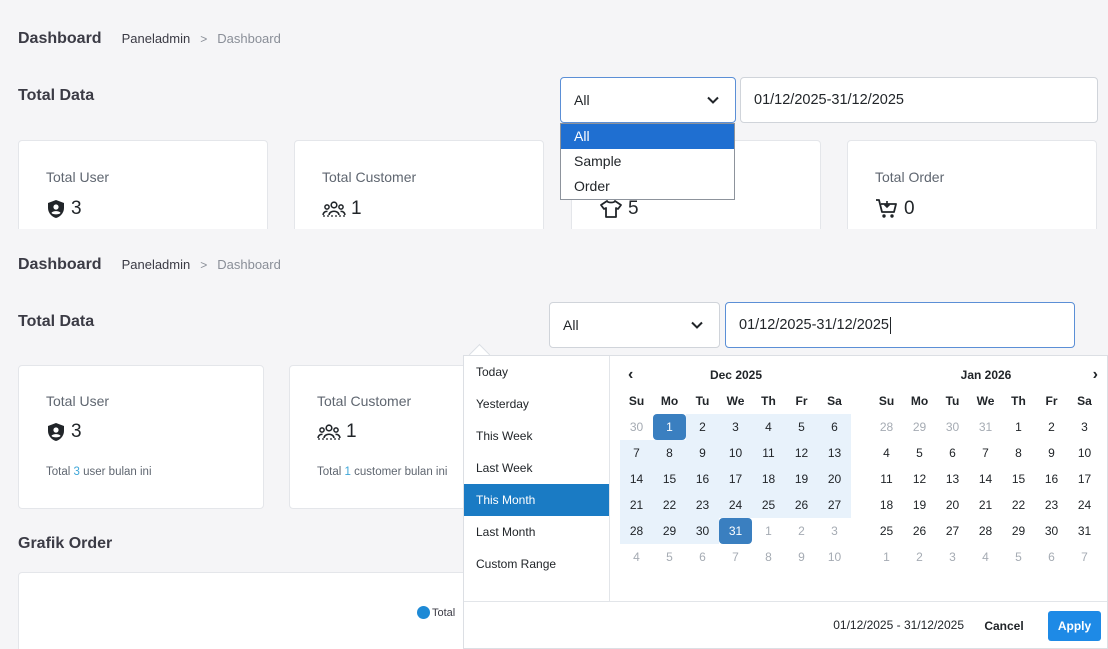  What do you see at coordinates (536, 404) in the screenshot?
I see `range-yesterday: Yesterday` at bounding box center [536, 404].